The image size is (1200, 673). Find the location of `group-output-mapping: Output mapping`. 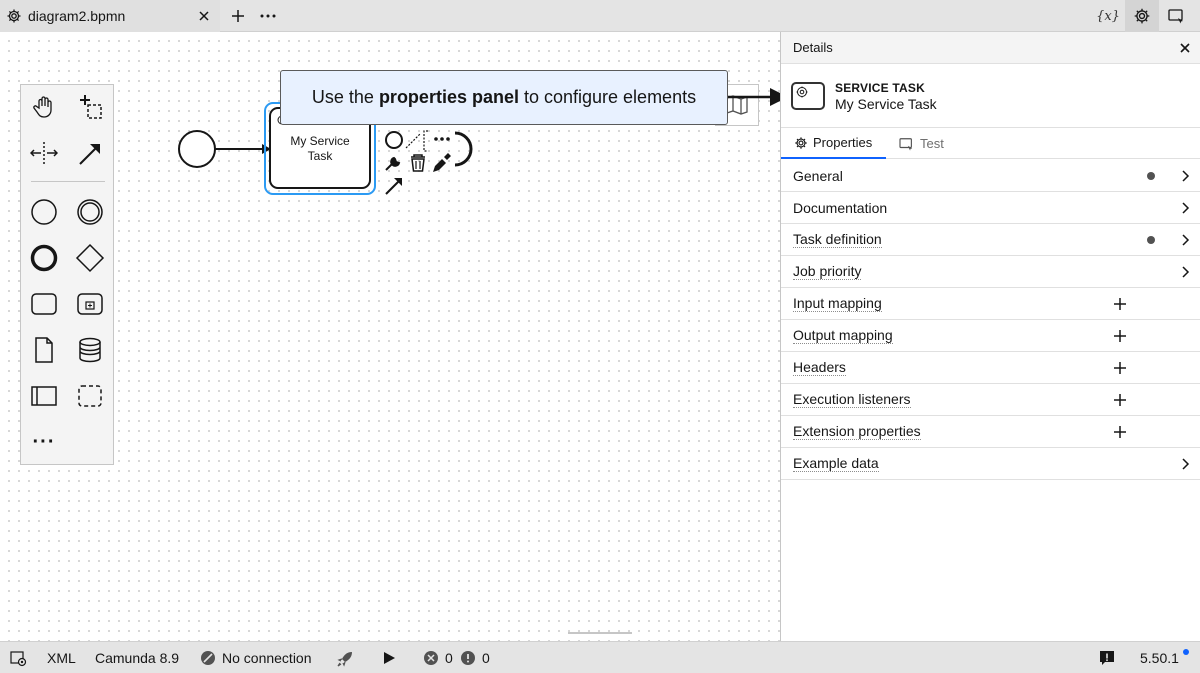

group-output-mapping: Output mapping is located at coordinates (990, 336).